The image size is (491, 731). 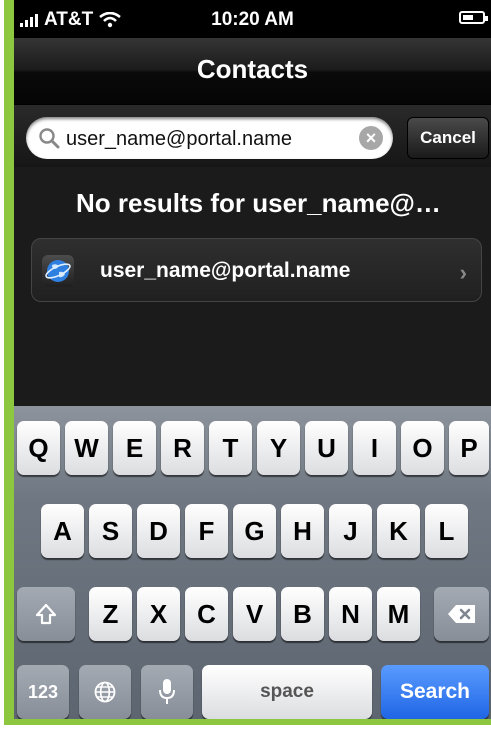 What do you see at coordinates (463, 272) in the screenshot?
I see `chevron-right-icon: ›` at bounding box center [463, 272].